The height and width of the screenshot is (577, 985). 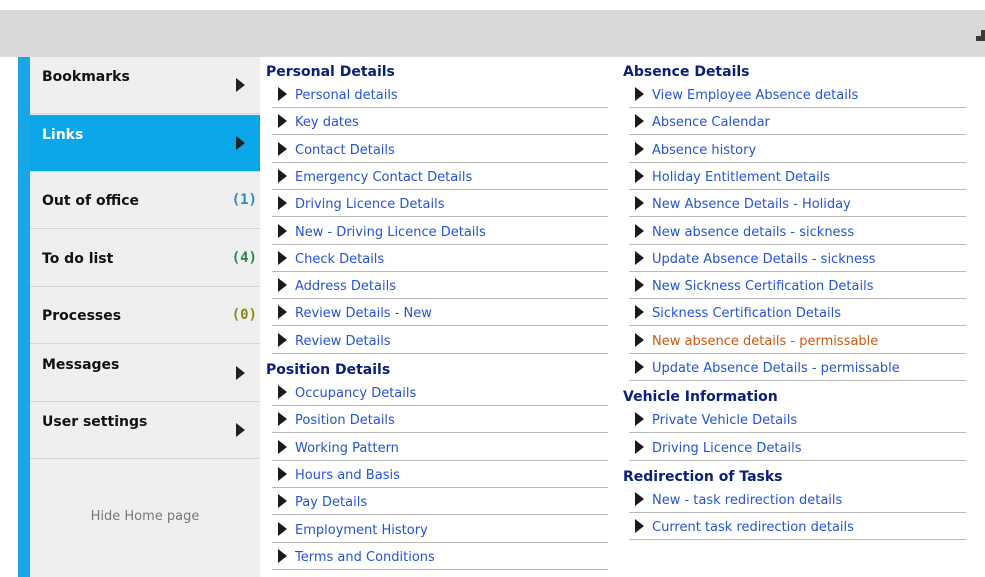 I want to click on link-label: Current task redirection details, so click(x=753, y=528).